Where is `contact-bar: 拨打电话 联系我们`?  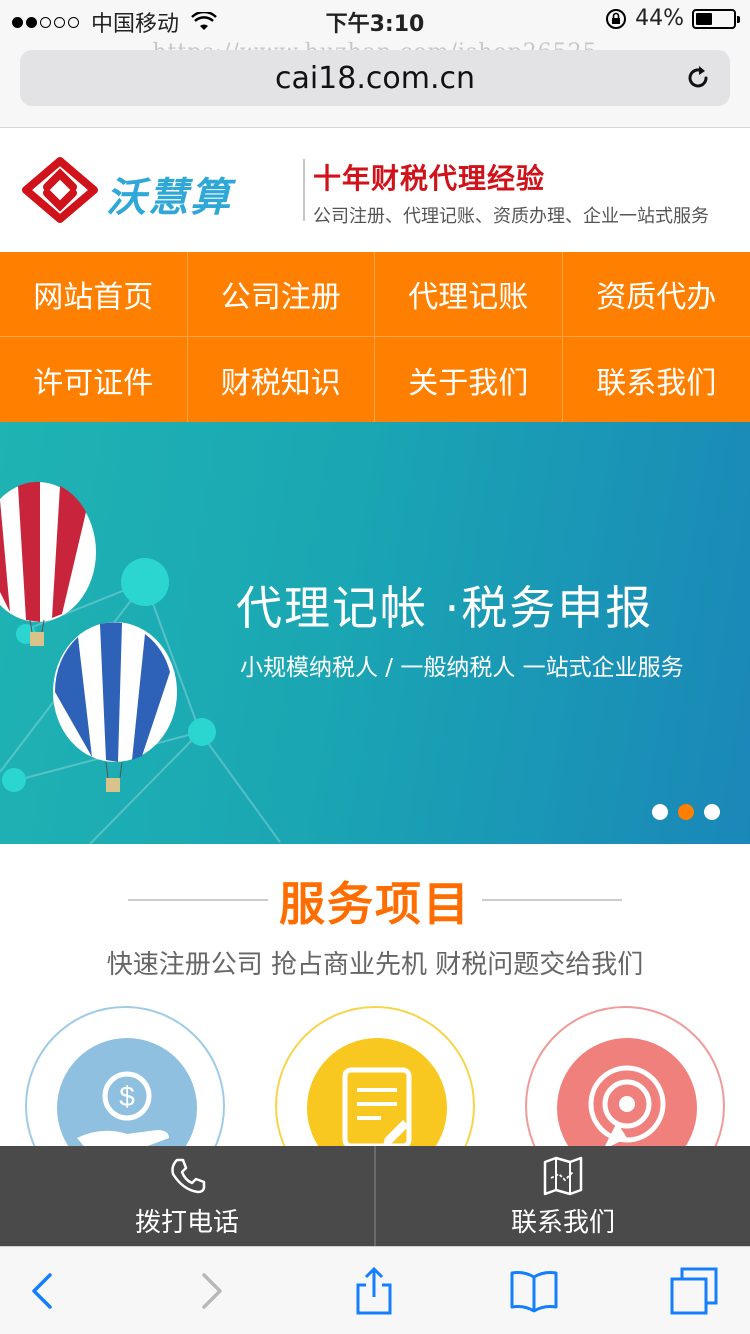 contact-bar: 拨打电话 联系我们 is located at coordinates (375, 1196).